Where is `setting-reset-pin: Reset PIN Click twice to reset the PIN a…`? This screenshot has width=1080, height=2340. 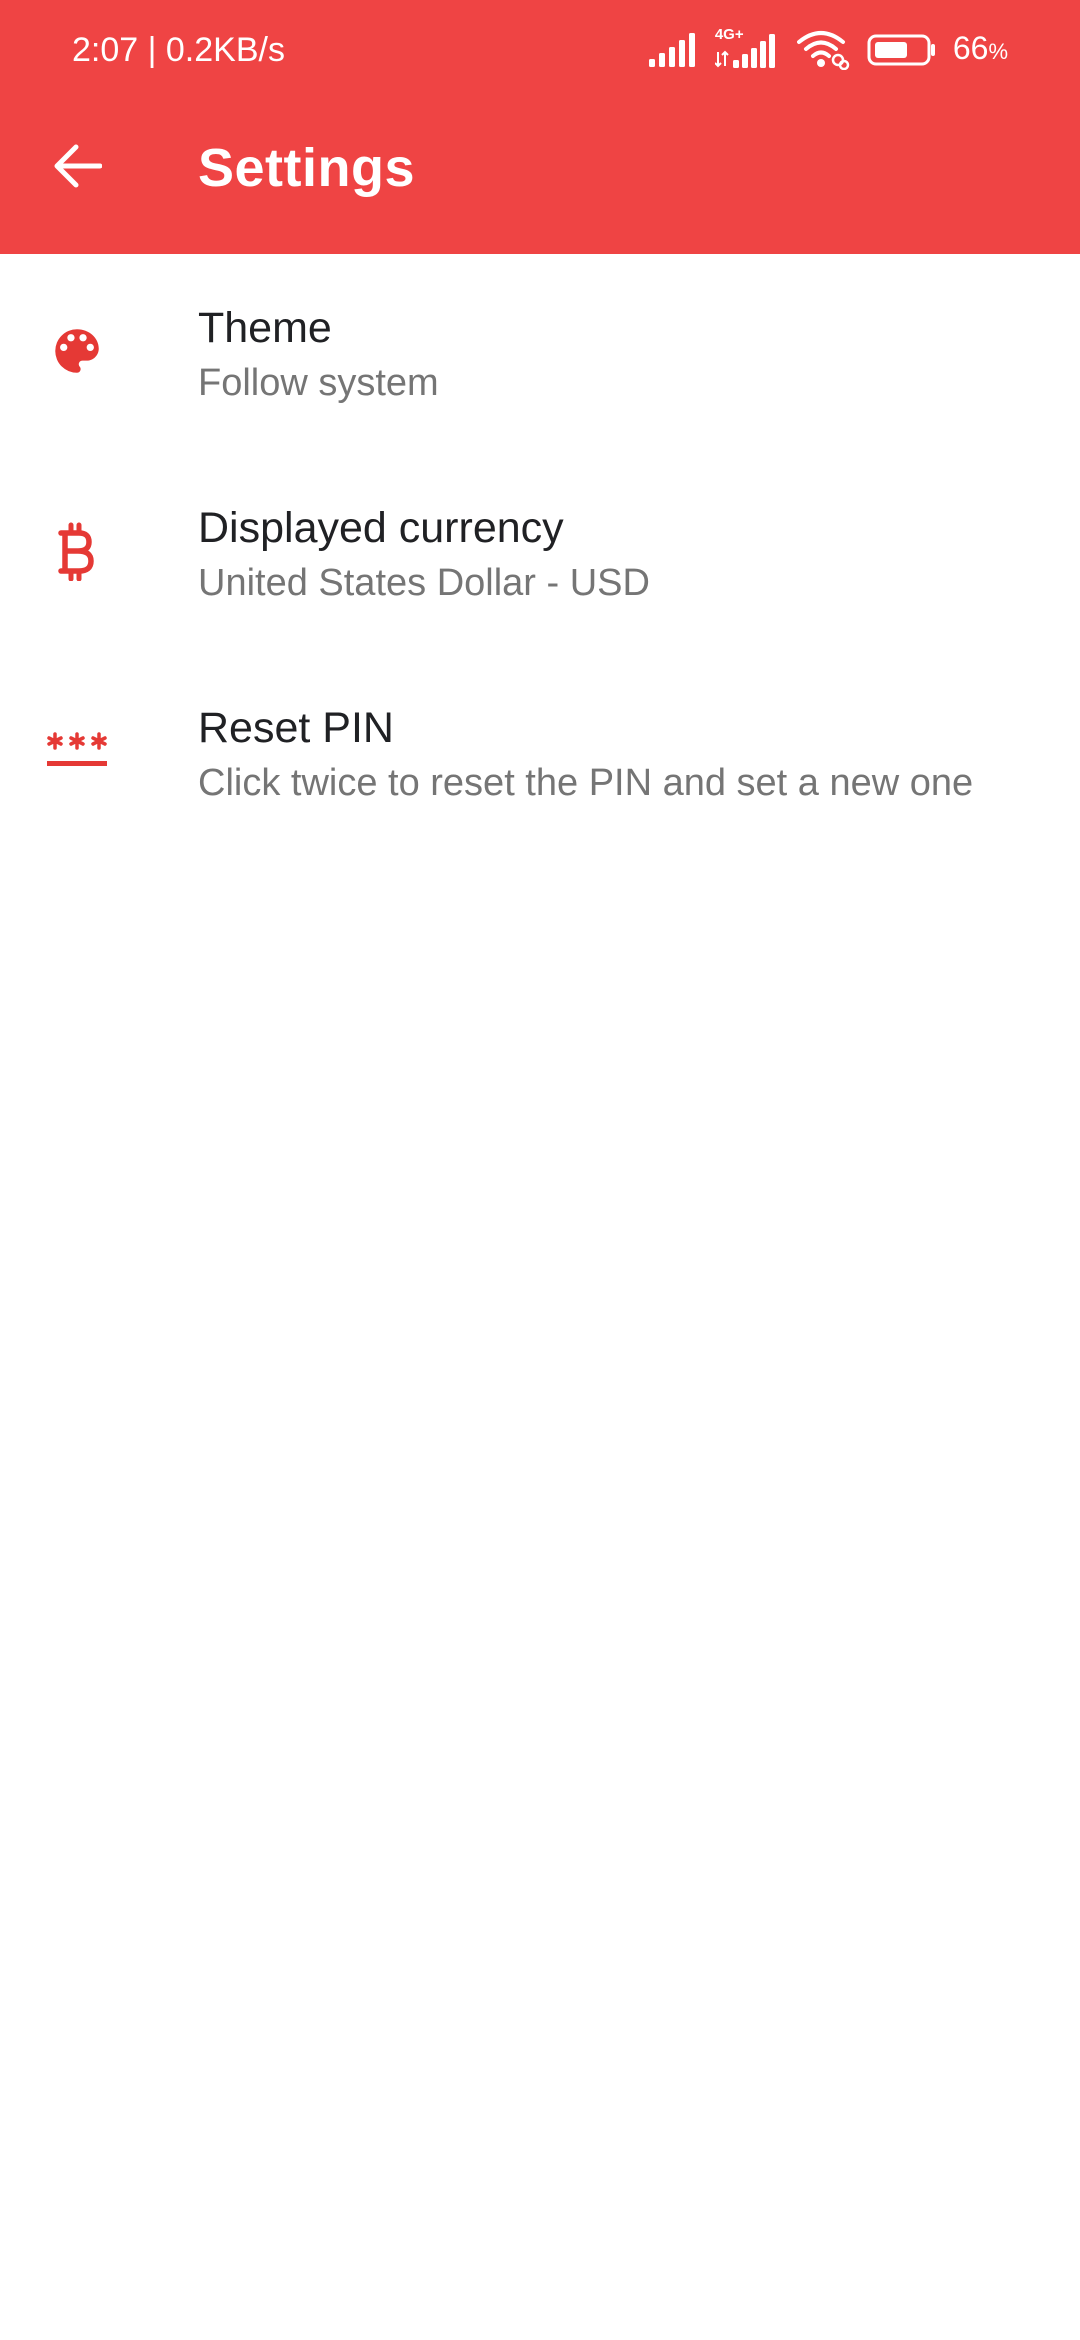 setting-reset-pin: Reset PIN Click twice to reset the PIN a… is located at coordinates (540, 754).